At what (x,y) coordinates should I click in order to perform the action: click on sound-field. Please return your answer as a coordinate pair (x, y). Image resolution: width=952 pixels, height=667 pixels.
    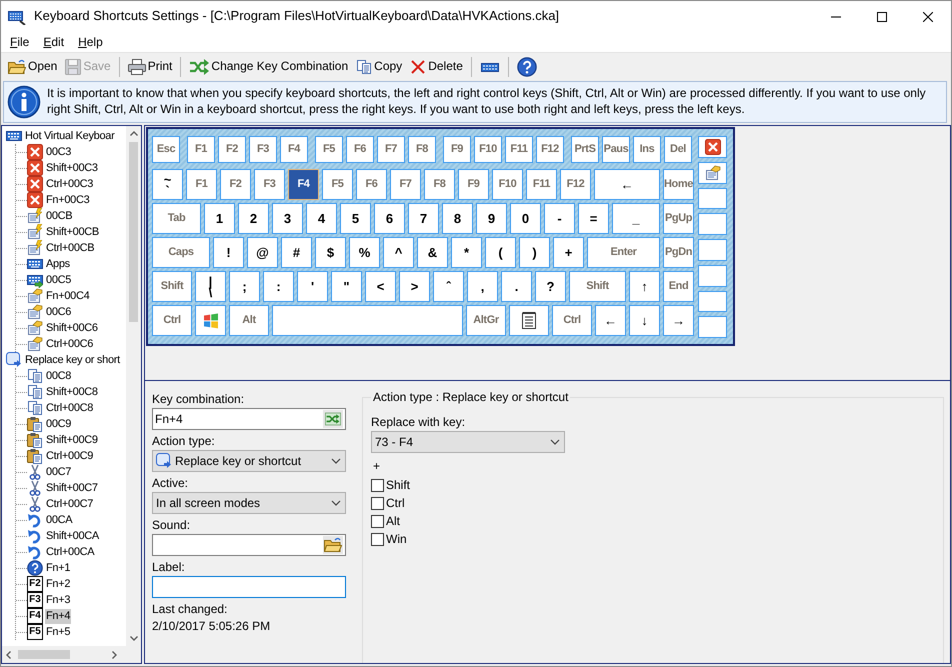
    Looking at the image, I should click on (249, 545).